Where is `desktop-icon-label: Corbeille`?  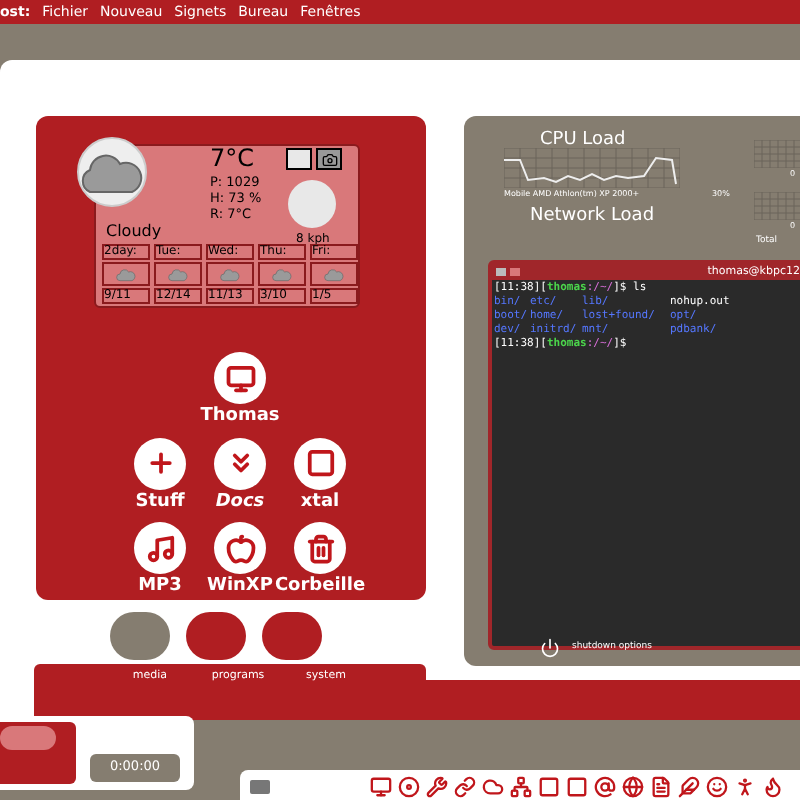
desktop-icon-label: Corbeille is located at coordinates (320, 587).